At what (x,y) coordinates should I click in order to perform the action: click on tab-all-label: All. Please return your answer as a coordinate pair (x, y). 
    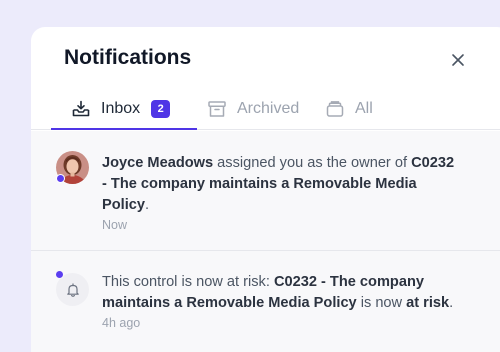
    Looking at the image, I should click on (364, 108).